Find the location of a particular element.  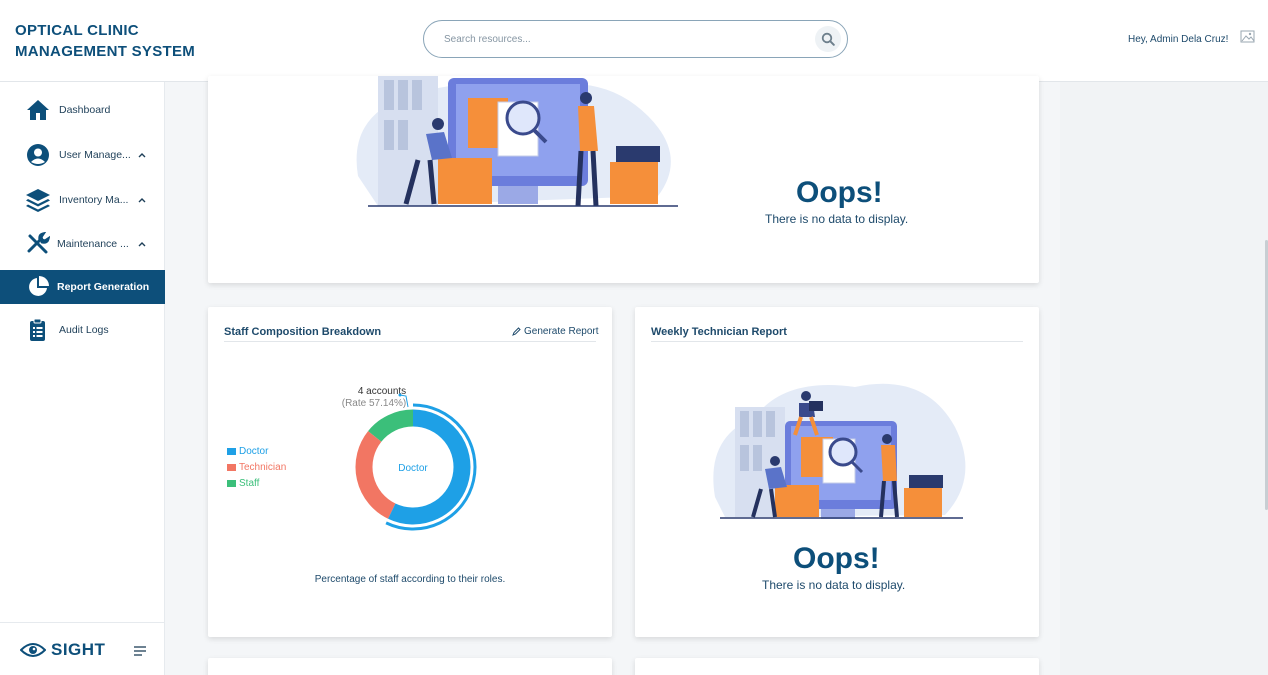

chart-legend: Doctor Technician Staff is located at coordinates (256, 467).